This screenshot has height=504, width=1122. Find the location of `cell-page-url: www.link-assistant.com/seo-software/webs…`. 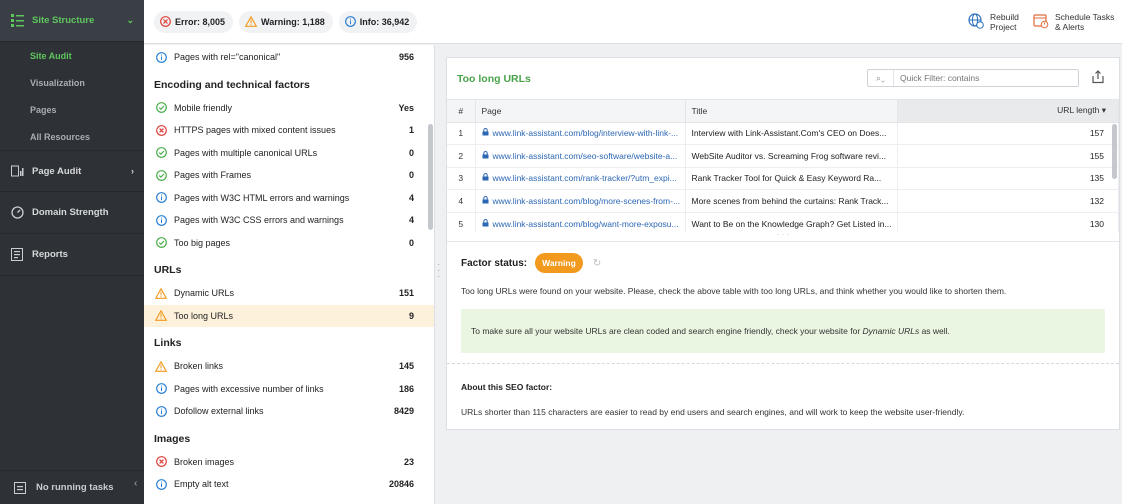

cell-page-url: www.link-assistant.com/seo-software/webs… is located at coordinates (580, 156).